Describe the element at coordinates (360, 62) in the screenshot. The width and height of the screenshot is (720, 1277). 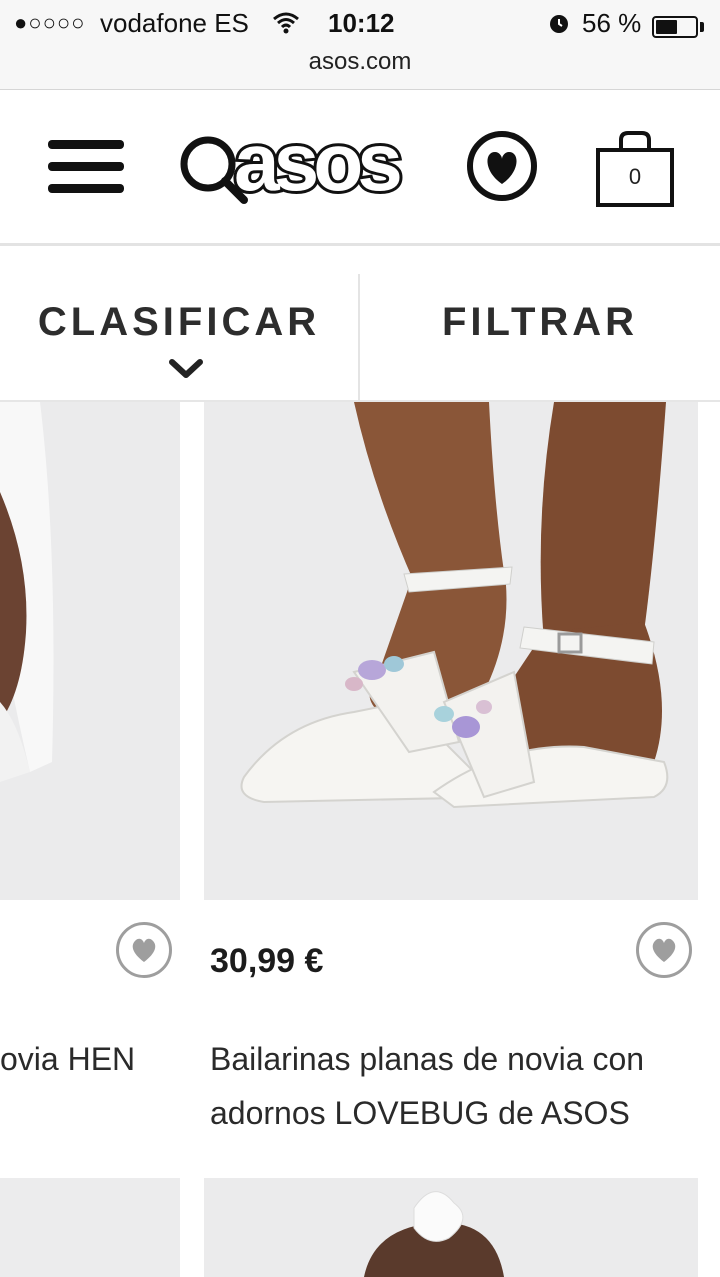
I see `address-bar-url: asos.com` at that location.